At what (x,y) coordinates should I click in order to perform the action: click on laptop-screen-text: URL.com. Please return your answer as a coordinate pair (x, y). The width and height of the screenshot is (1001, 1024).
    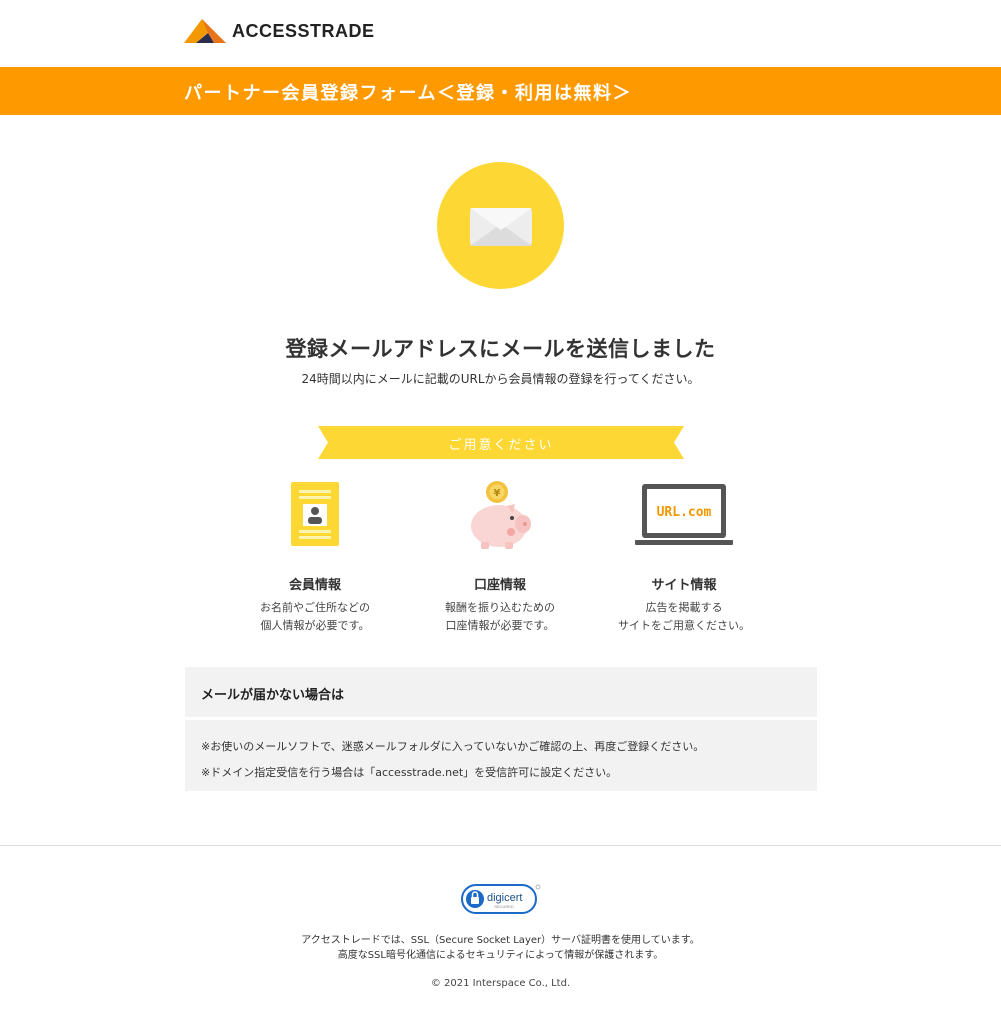
    Looking at the image, I should click on (684, 512).